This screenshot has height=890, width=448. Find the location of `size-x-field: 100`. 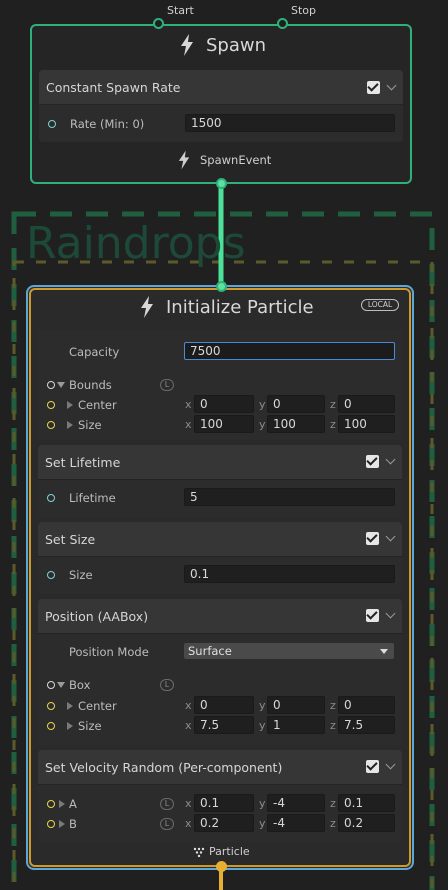

size-x-field: 100 is located at coordinates (224, 424).